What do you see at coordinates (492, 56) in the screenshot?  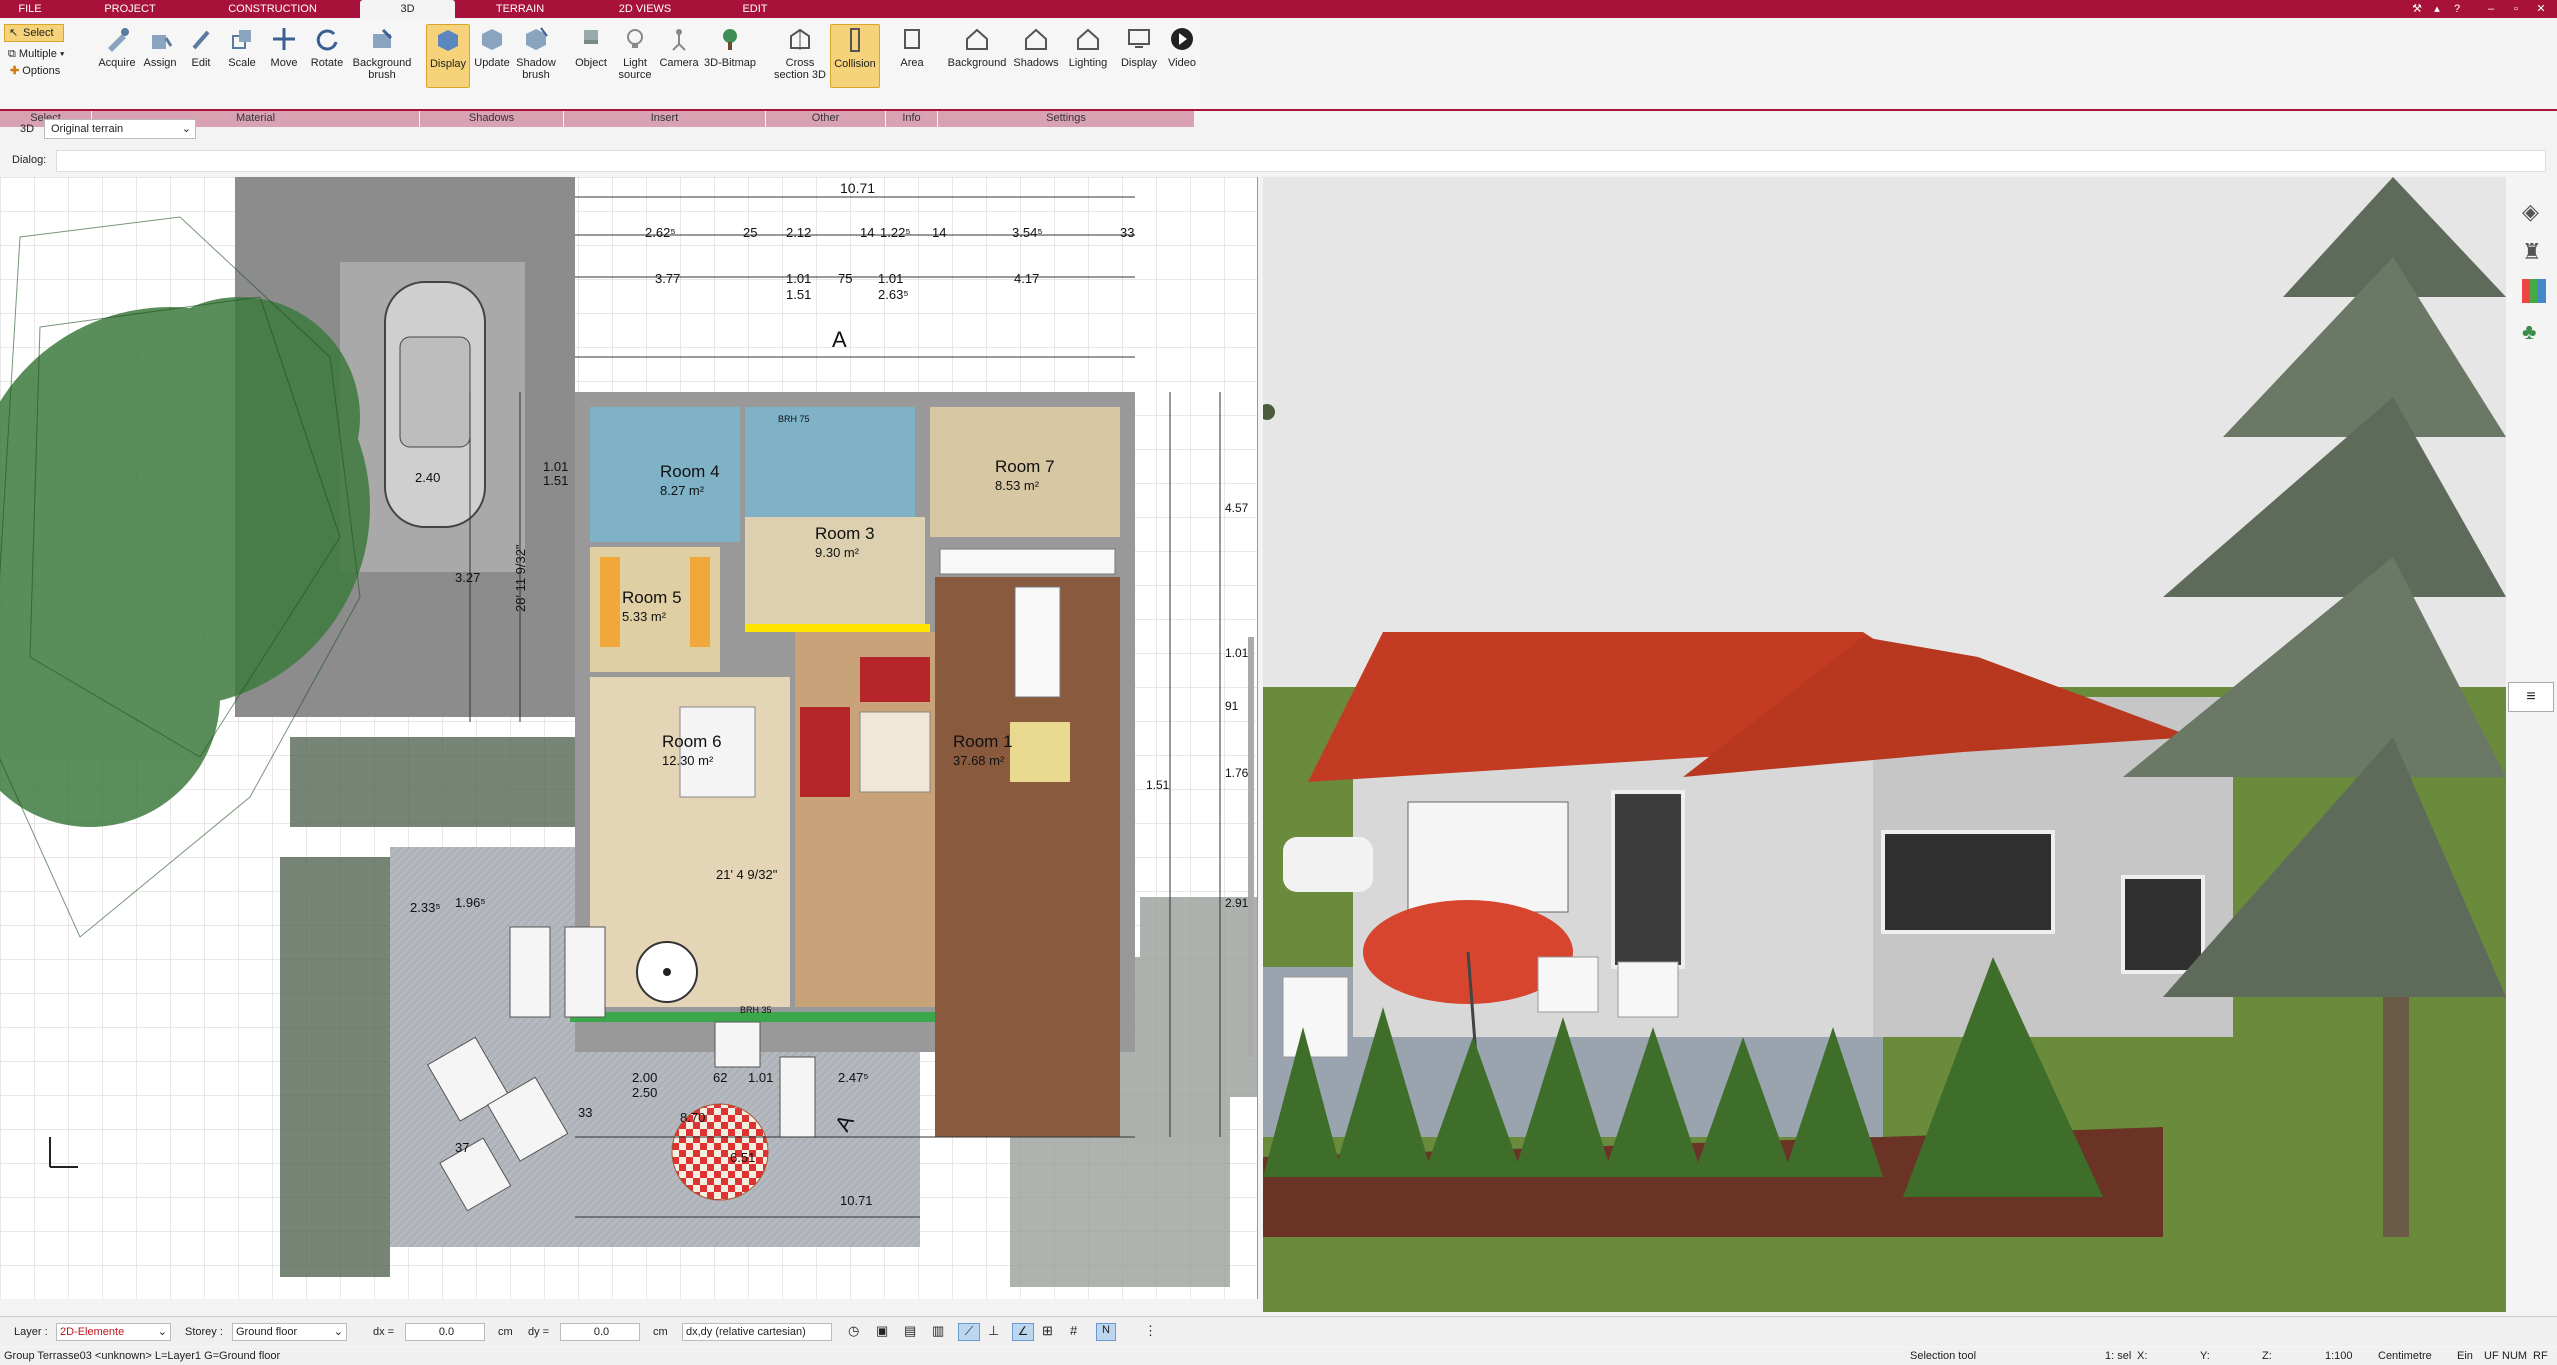 I see `update-shadows-button: Update` at bounding box center [492, 56].